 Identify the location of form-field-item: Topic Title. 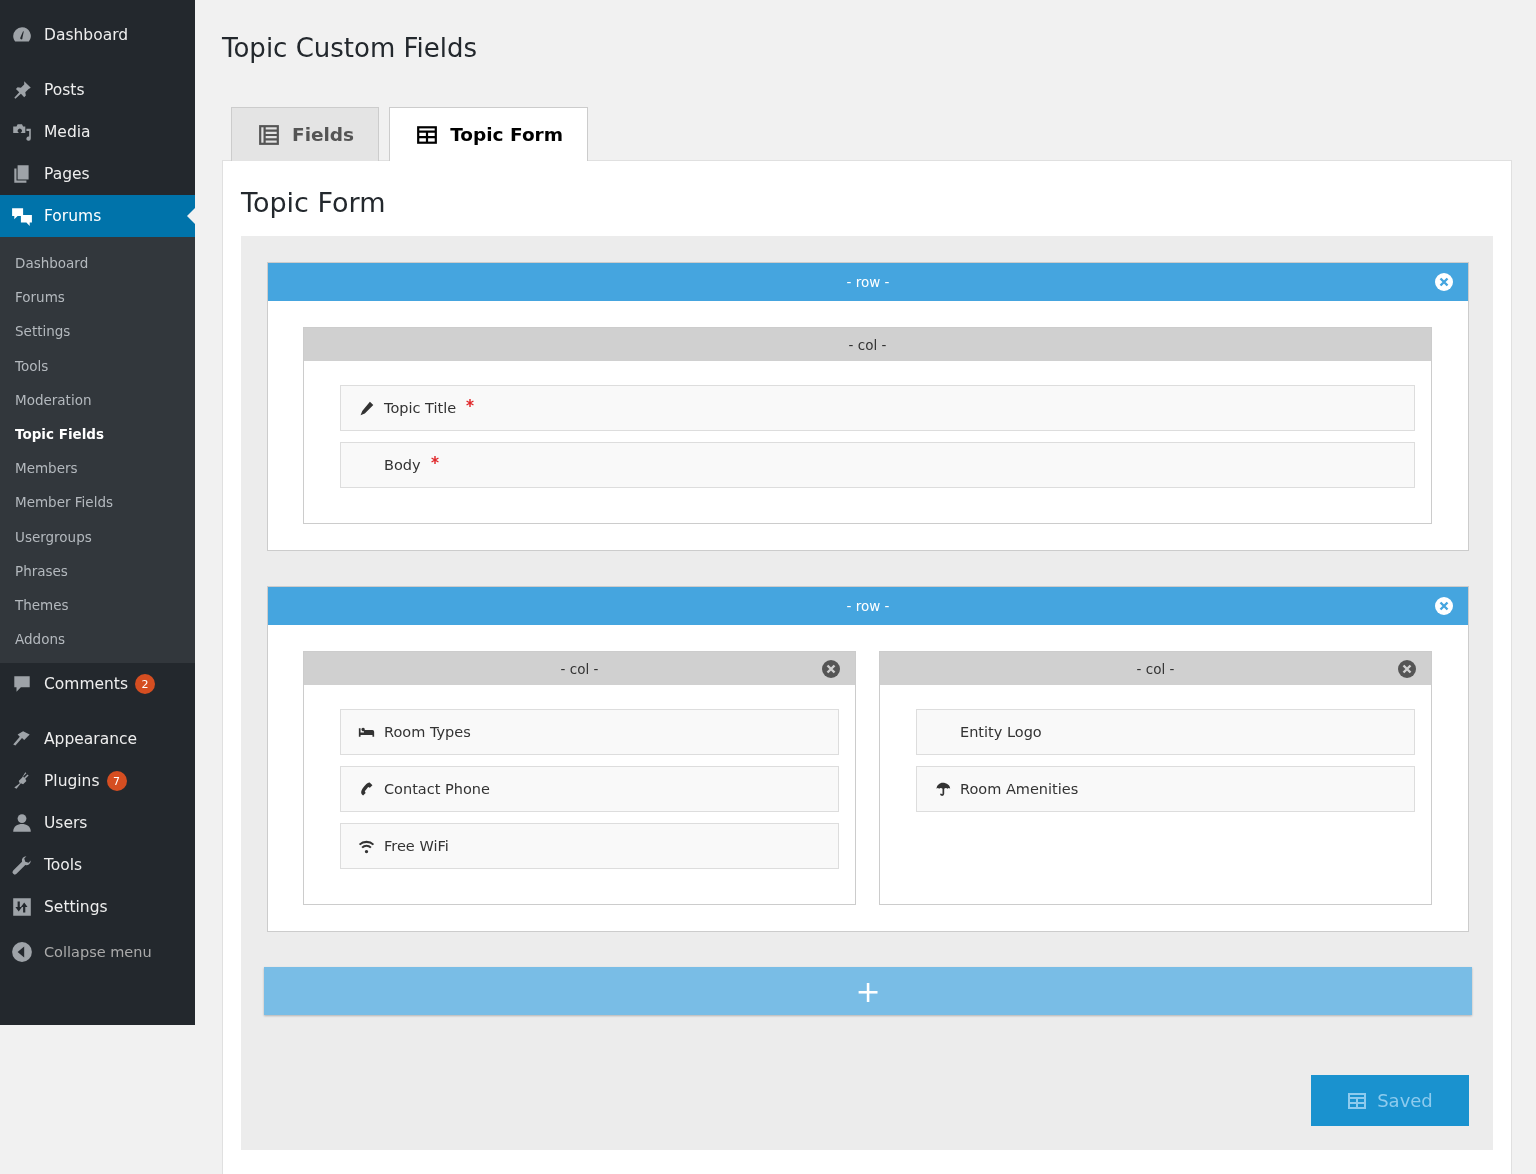
(877, 408).